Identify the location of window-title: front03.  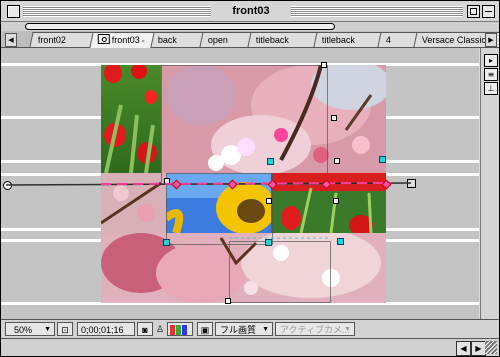
(251, 11).